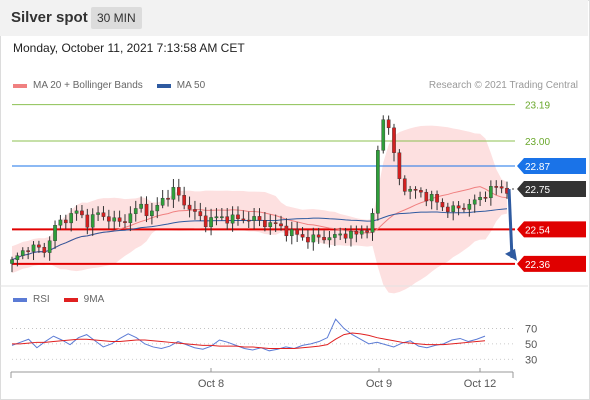  What do you see at coordinates (249, 340) in the screenshot?
I see `rsi-series-9ma` at bounding box center [249, 340].